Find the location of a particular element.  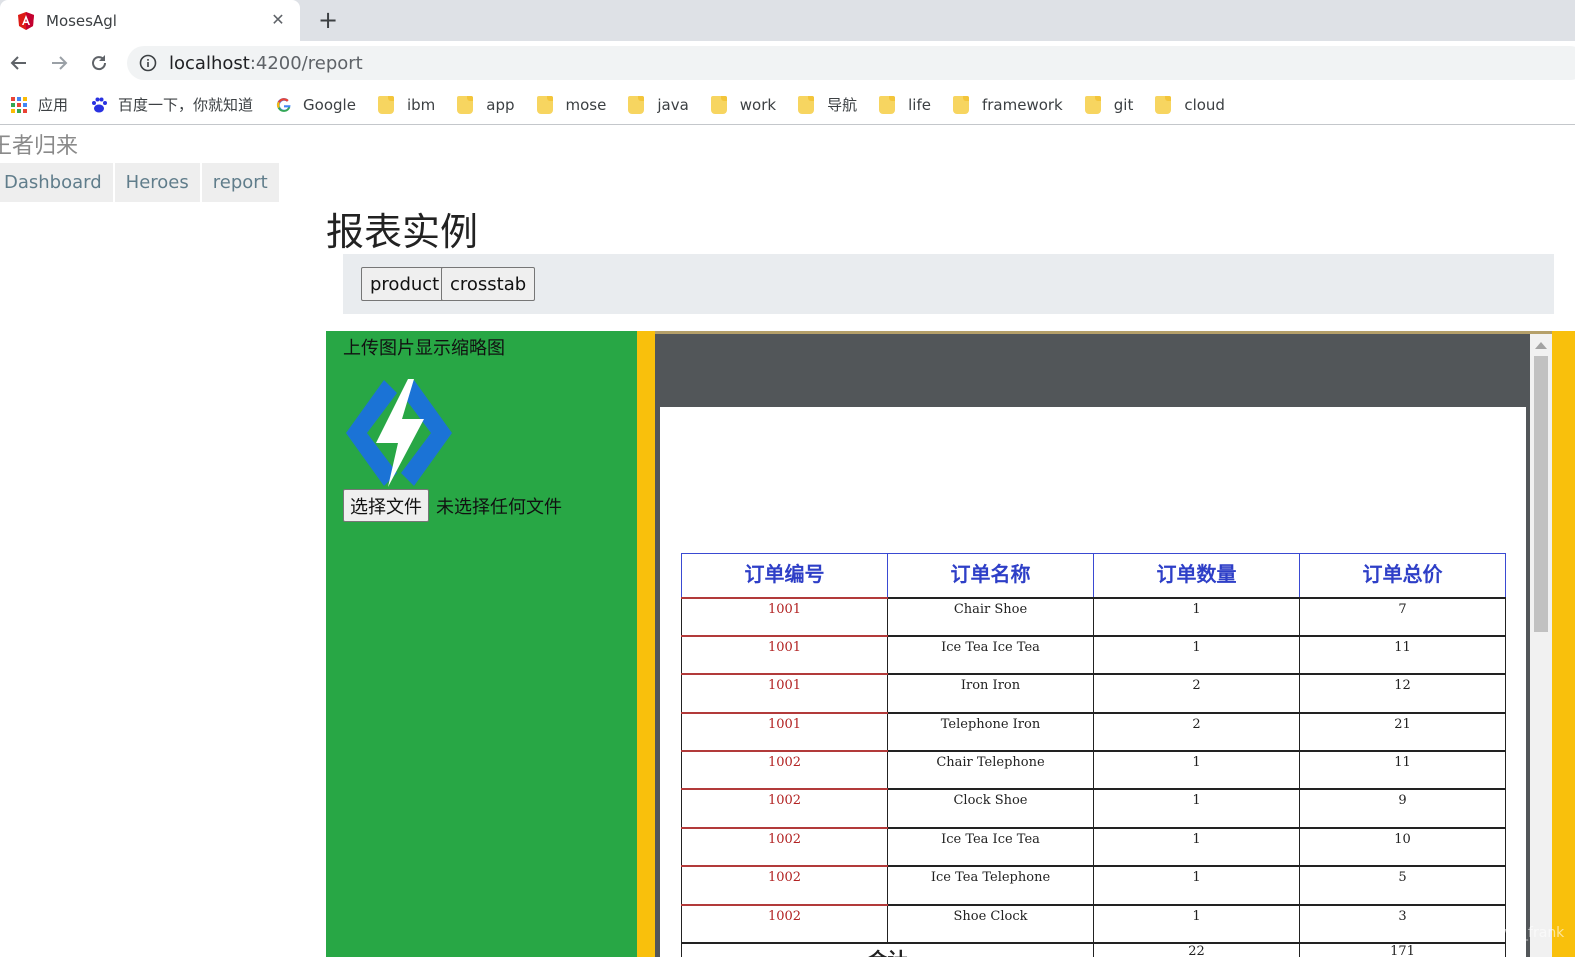

table-row: 1001 Chair Shoe 1 7 is located at coordinates (1093, 616).